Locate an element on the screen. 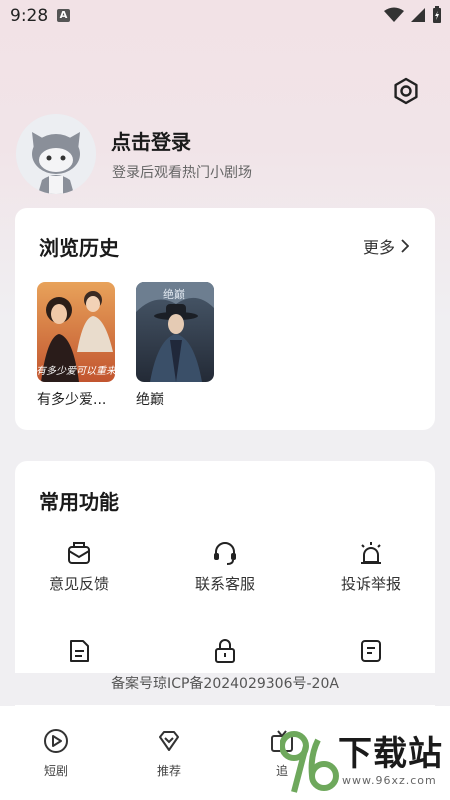 This screenshot has width=450, height=800. functions-title: 常用功能 is located at coordinates (79, 502).